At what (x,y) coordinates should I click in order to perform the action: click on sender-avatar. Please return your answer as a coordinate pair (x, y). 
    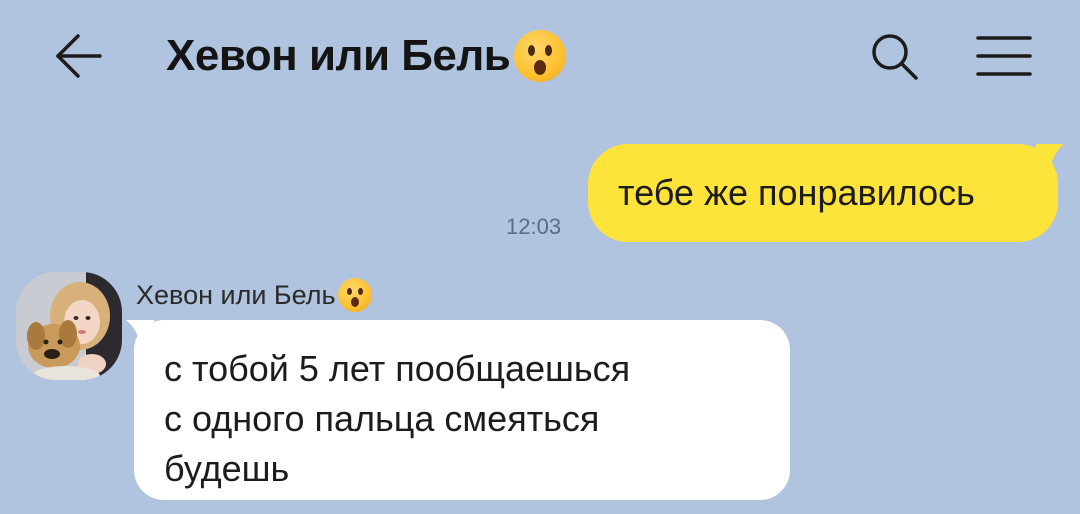
    Looking at the image, I should click on (69, 326).